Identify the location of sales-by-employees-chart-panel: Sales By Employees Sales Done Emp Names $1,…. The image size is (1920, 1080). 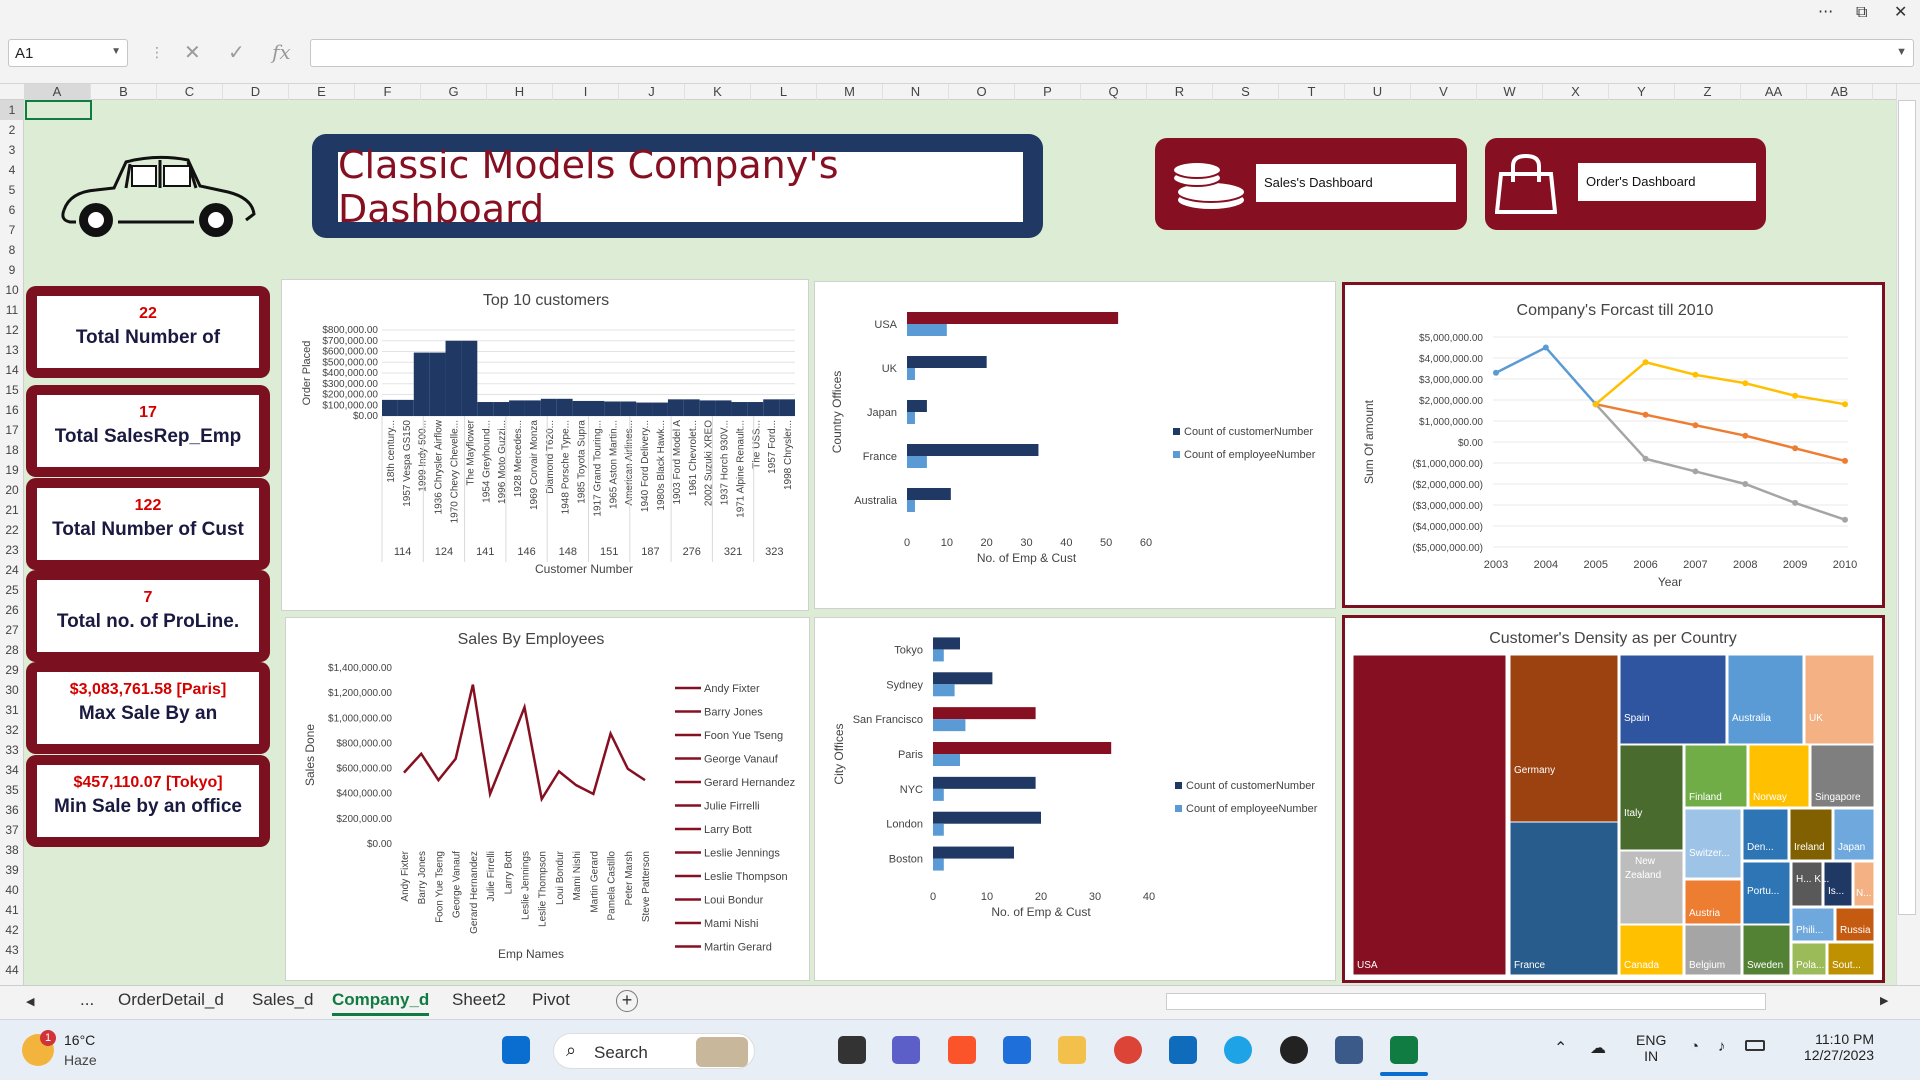
(547, 799).